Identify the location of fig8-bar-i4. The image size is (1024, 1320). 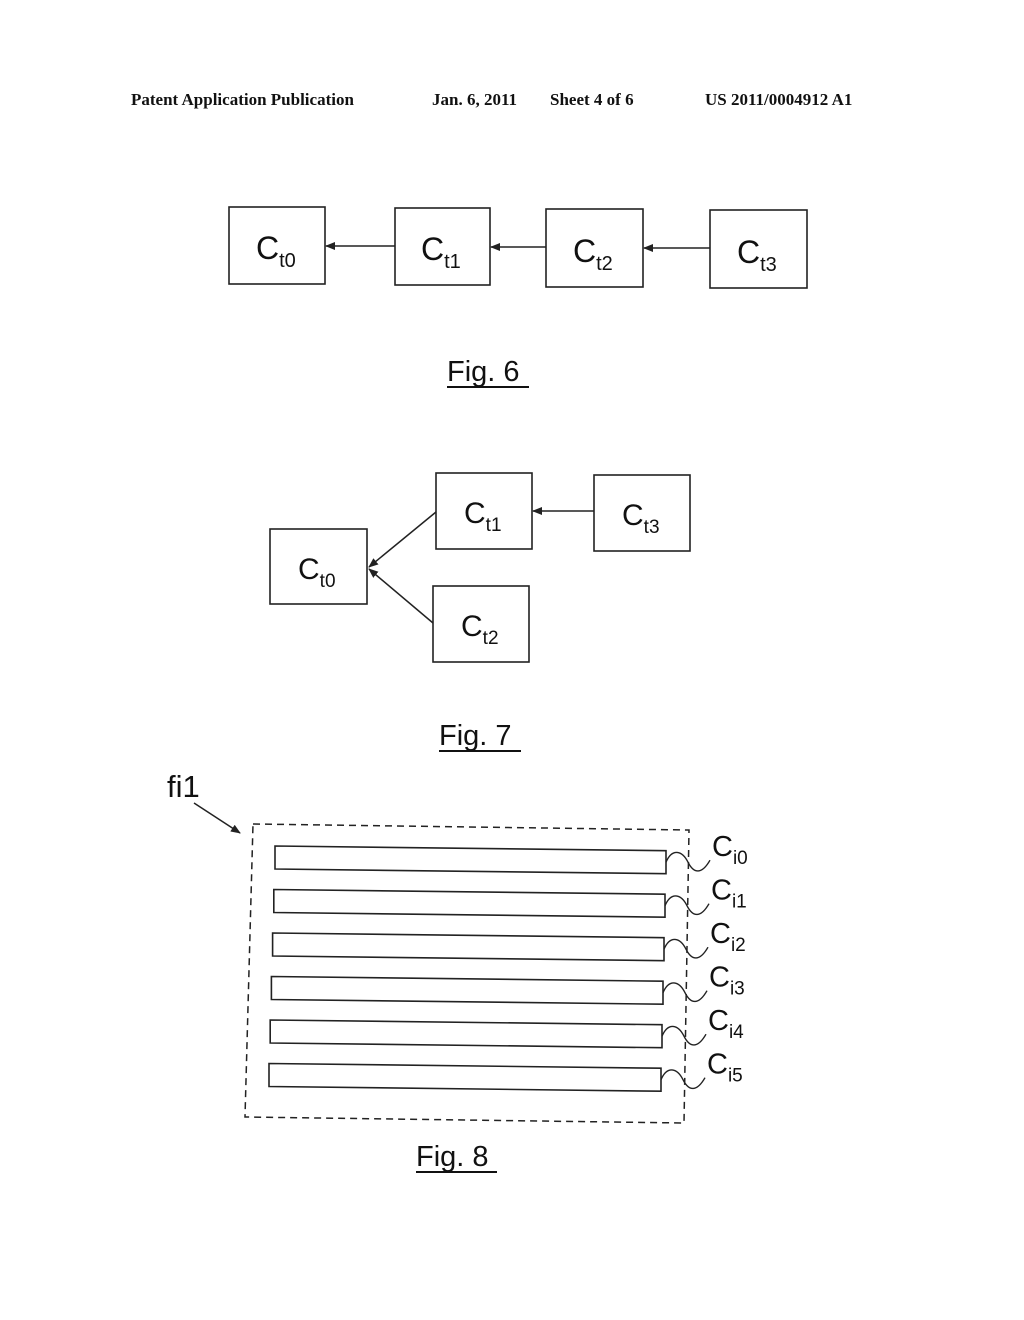
(466, 1034).